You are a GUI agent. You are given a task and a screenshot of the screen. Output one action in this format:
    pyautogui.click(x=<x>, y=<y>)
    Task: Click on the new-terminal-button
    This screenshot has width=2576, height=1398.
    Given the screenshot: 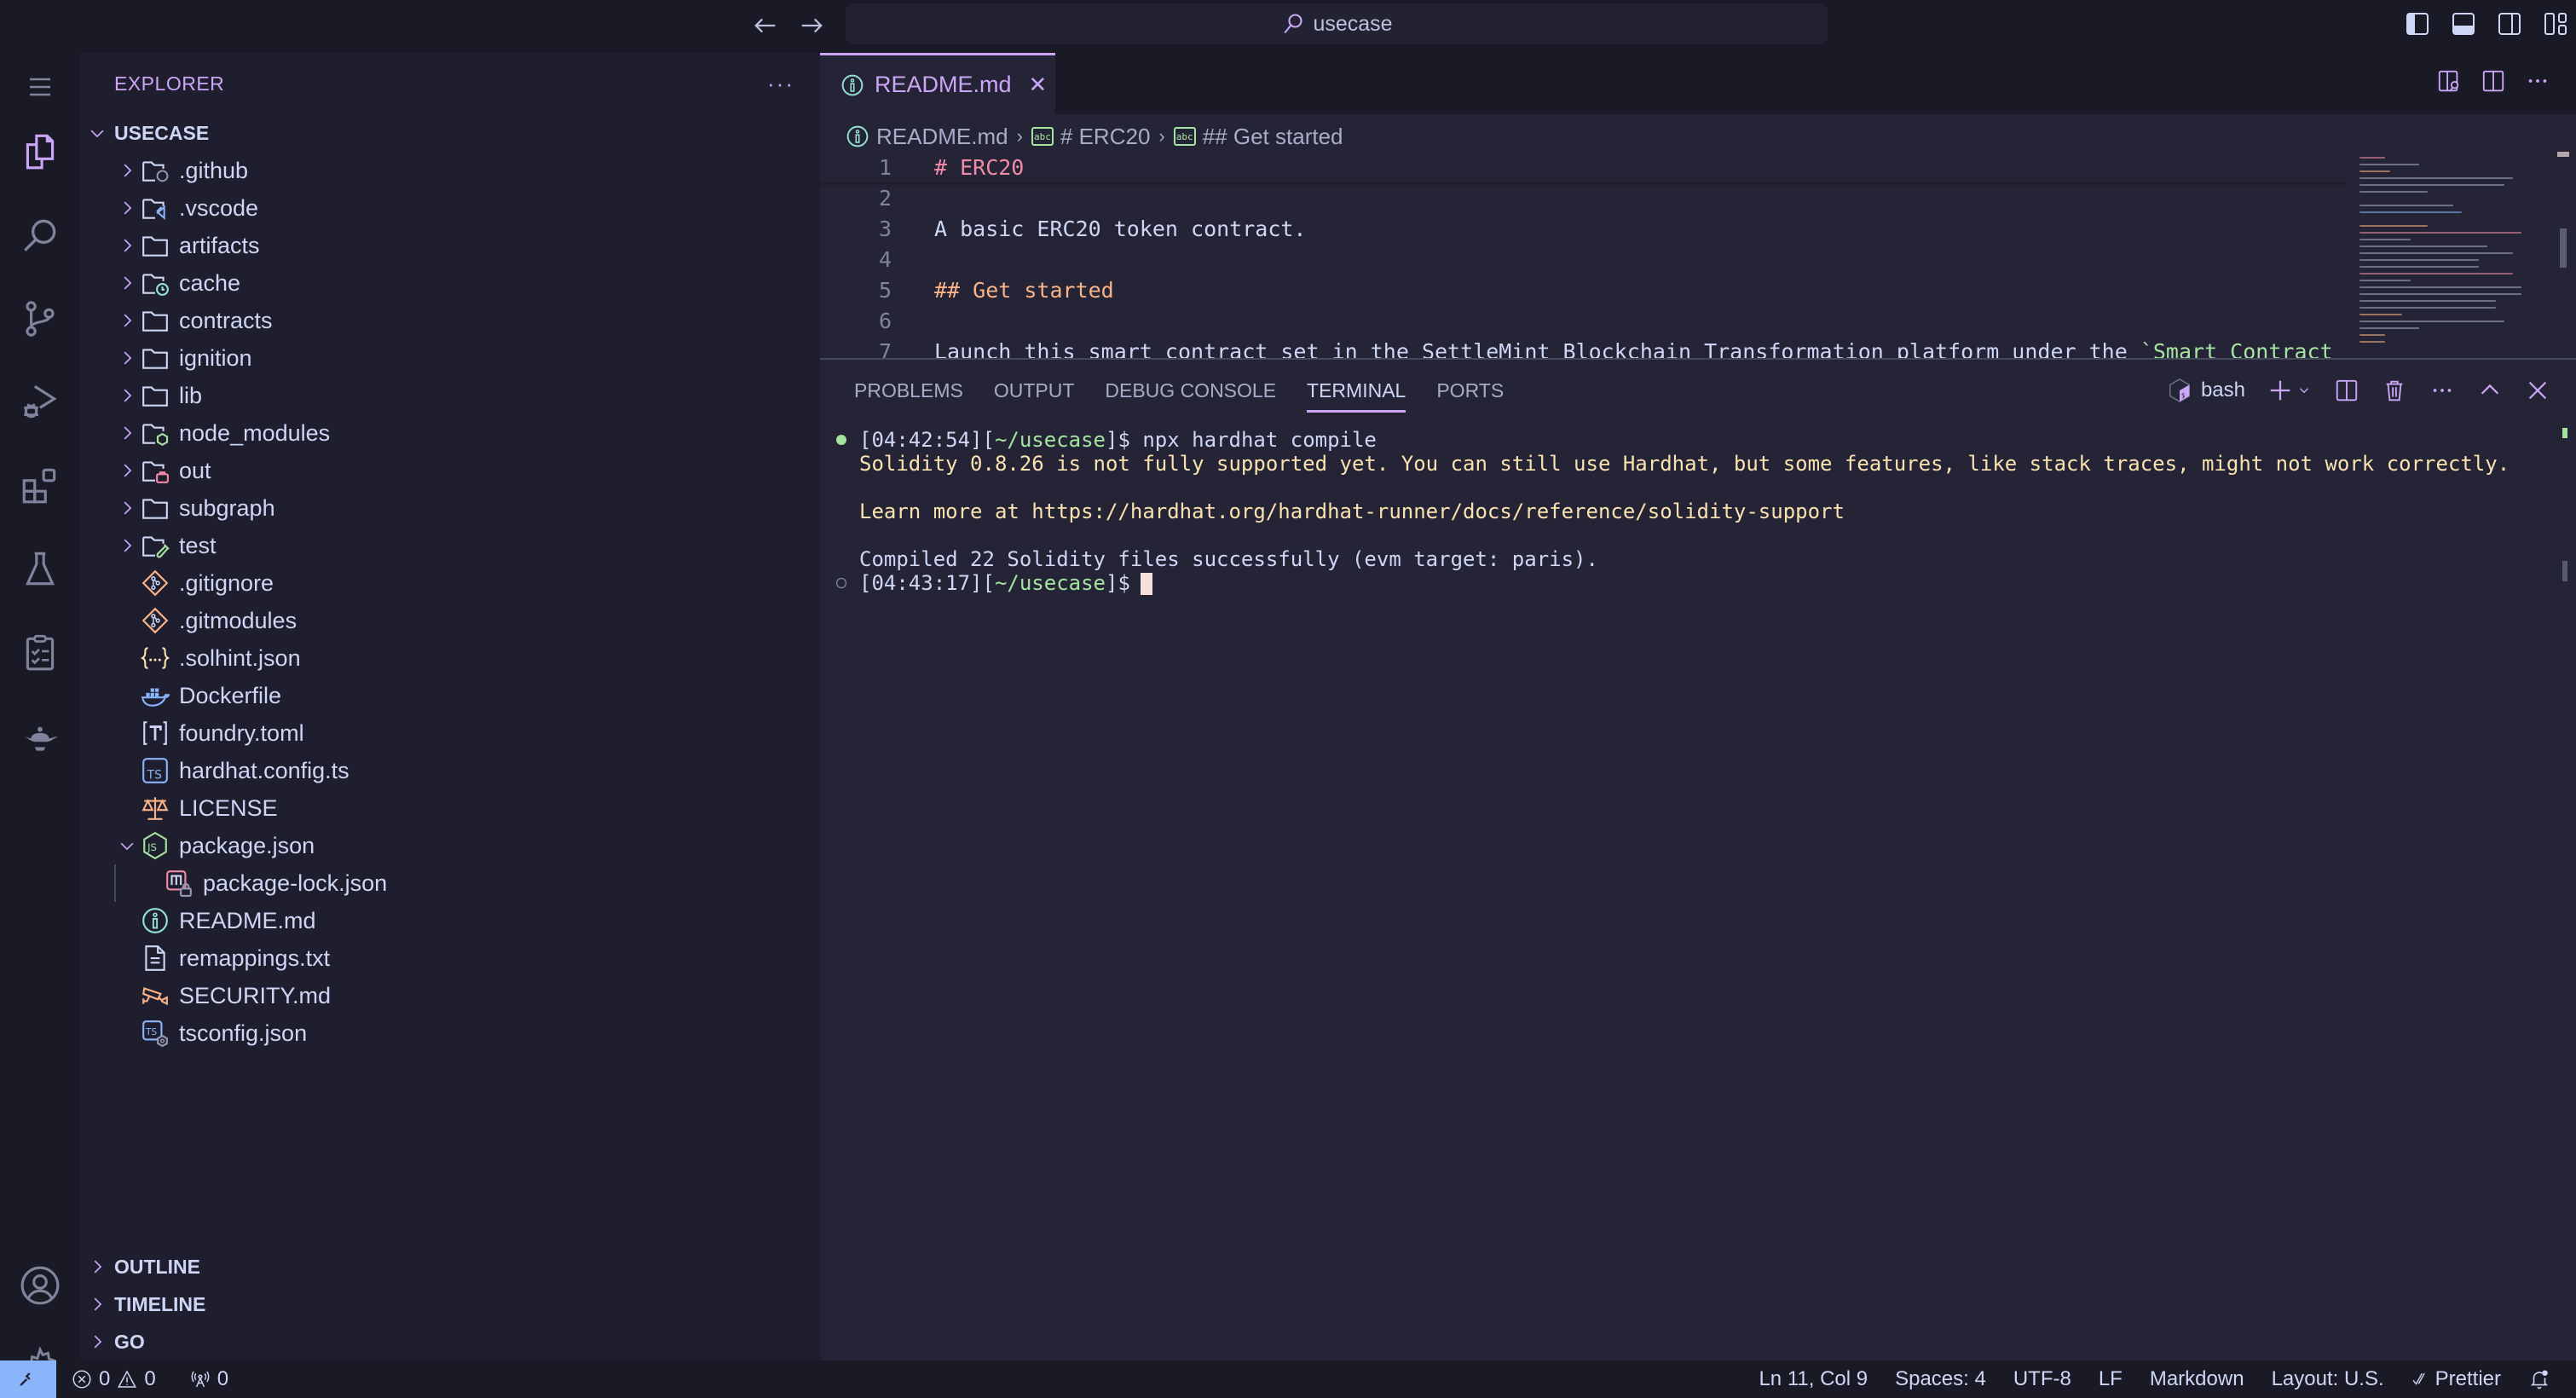 What is the action you would take?
    pyautogui.click(x=2289, y=390)
    